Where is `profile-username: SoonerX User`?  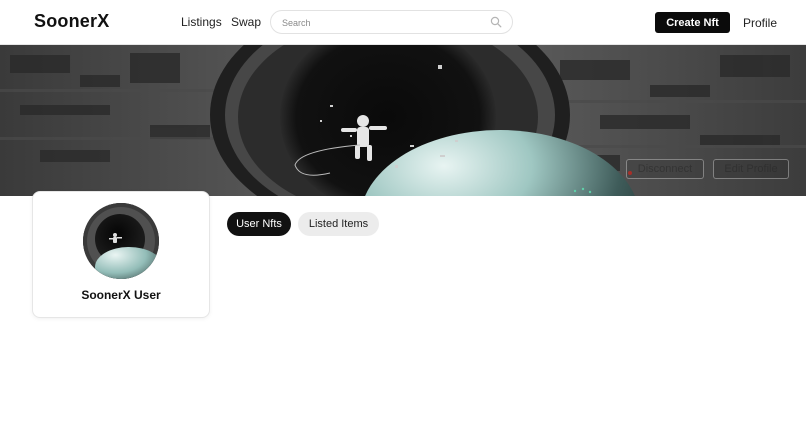 profile-username: SoonerX User is located at coordinates (121, 295).